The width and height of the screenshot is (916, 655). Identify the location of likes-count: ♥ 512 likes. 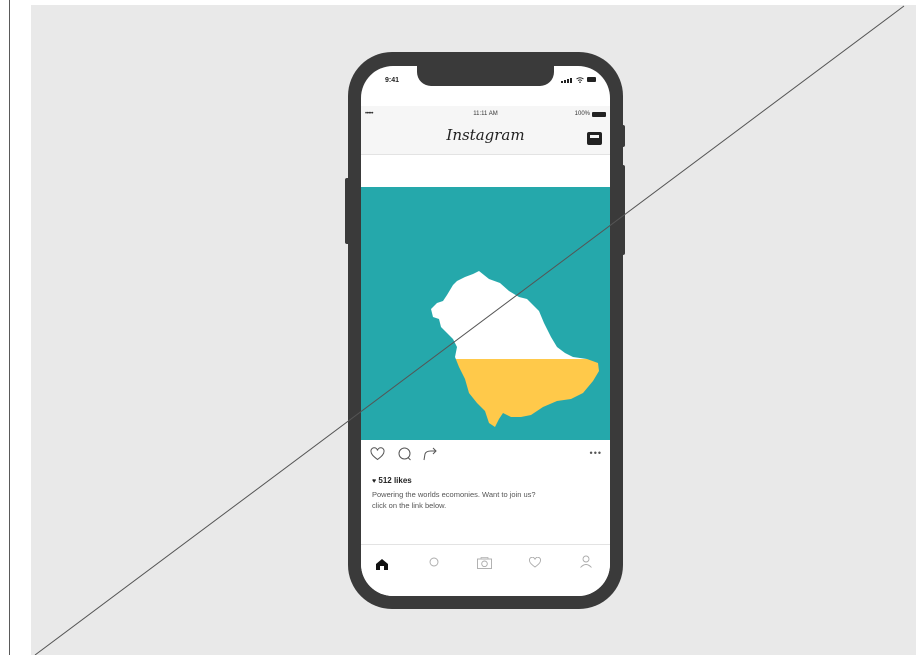
(392, 480).